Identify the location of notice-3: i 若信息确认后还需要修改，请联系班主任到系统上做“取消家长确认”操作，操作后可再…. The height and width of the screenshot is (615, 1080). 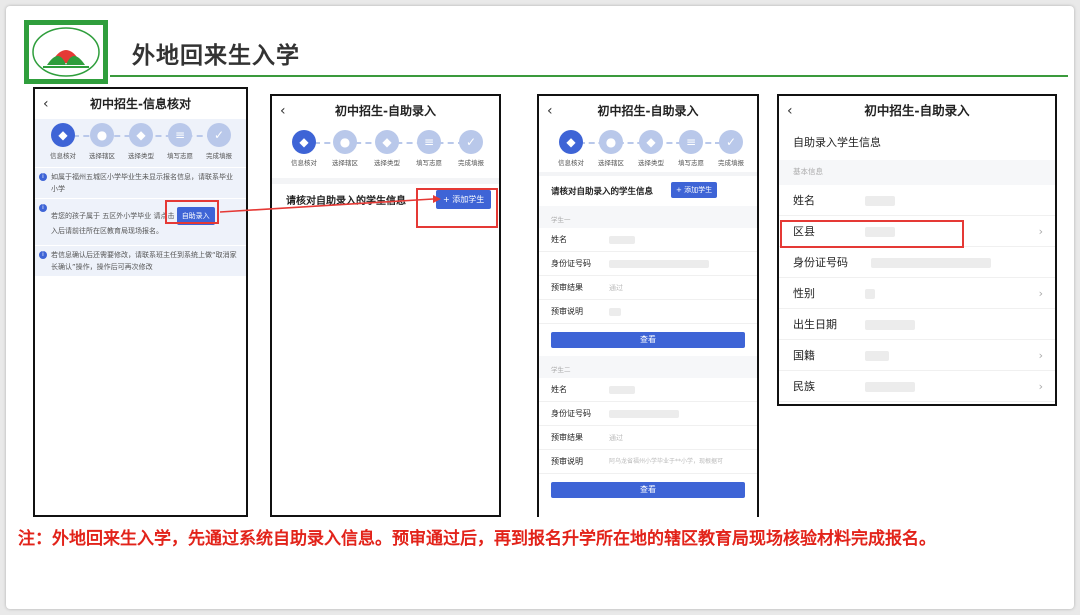
(140, 260).